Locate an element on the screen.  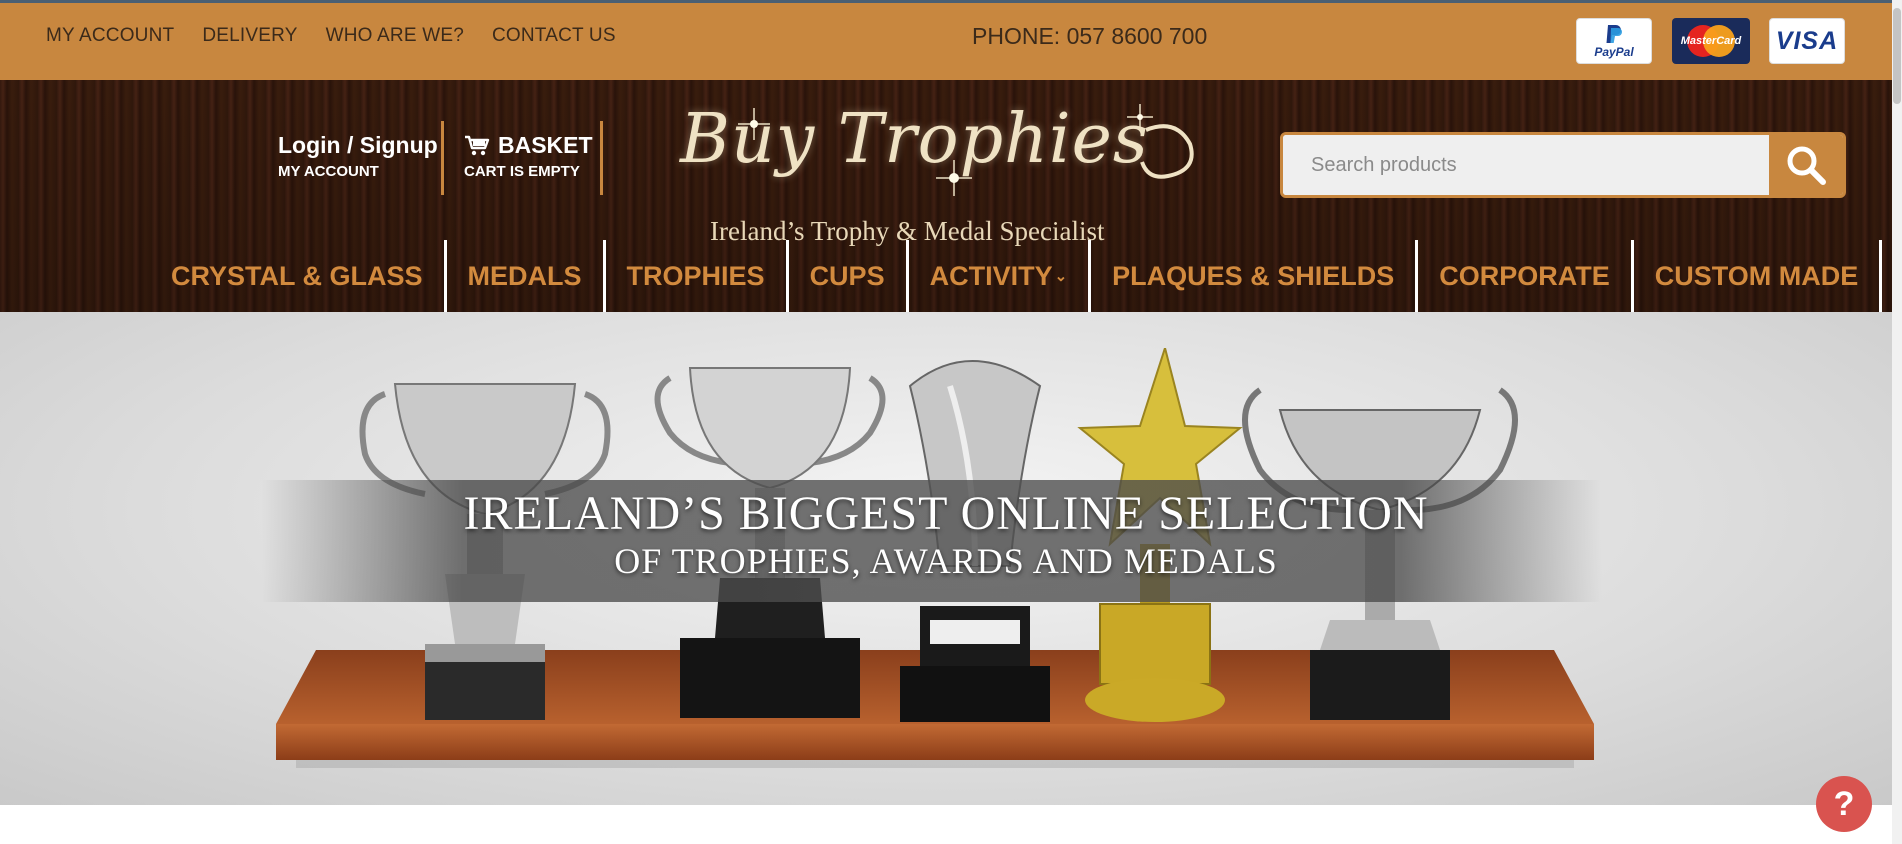
nav-crystal-glass: CRYSTAL & GLASS is located at coordinates (298, 276).